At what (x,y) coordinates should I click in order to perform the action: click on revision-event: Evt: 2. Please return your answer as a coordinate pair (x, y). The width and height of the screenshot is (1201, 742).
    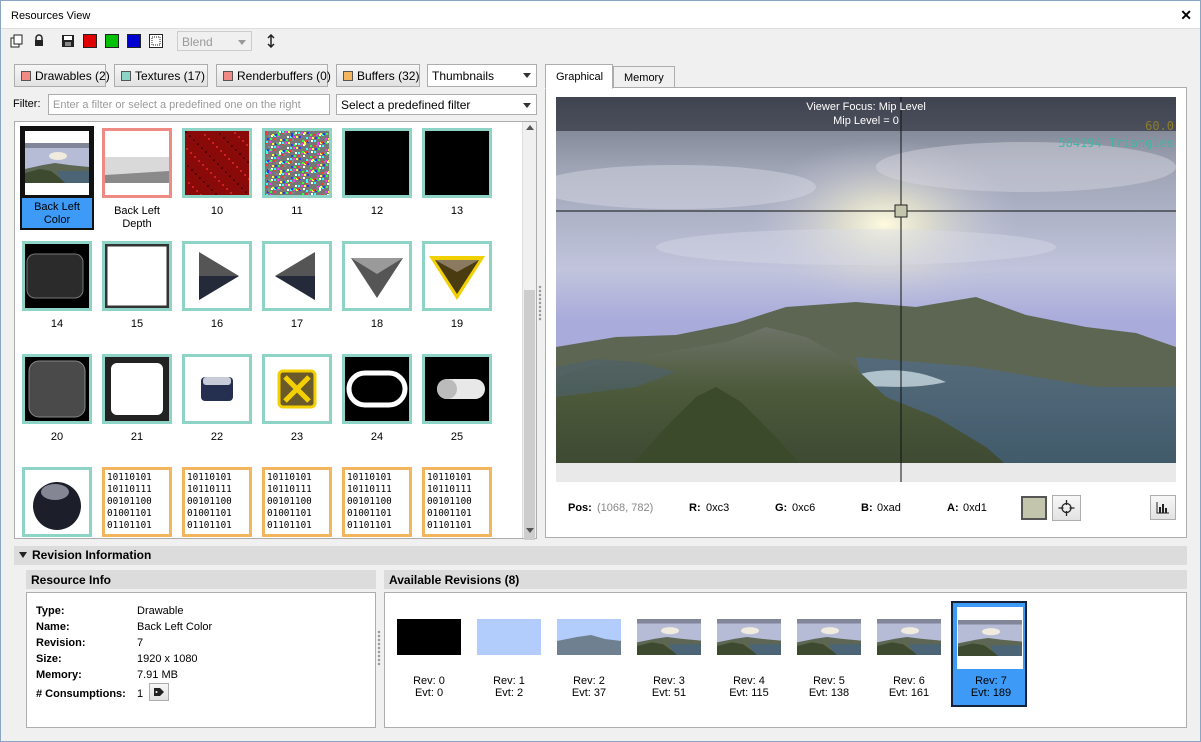
    Looking at the image, I should click on (509, 693).